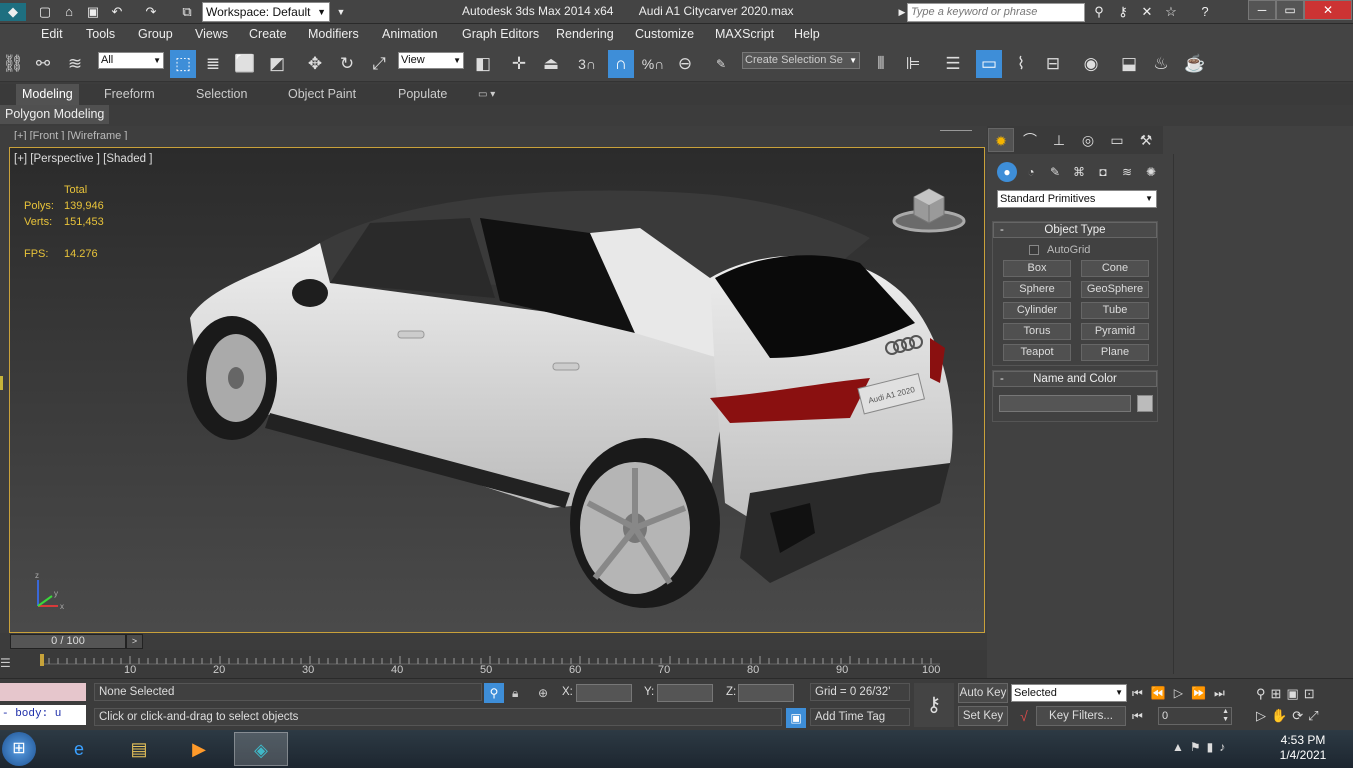 The width and height of the screenshot is (1353, 768). What do you see at coordinates (52, 34) in the screenshot?
I see `menu-edit: Edit` at bounding box center [52, 34].